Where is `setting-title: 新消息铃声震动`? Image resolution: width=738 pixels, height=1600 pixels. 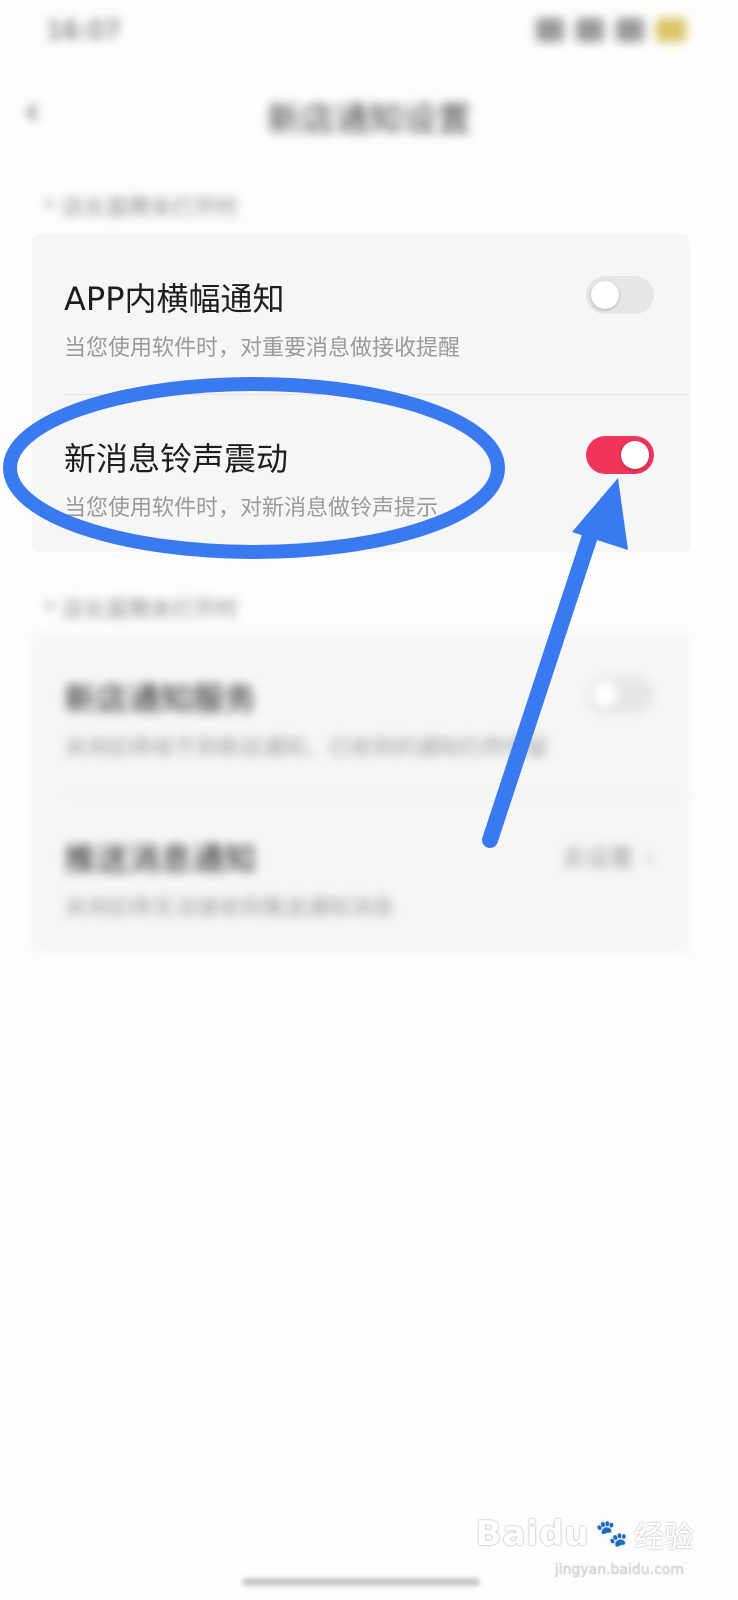
setting-title: 新消息铃声震动 is located at coordinates (176, 459).